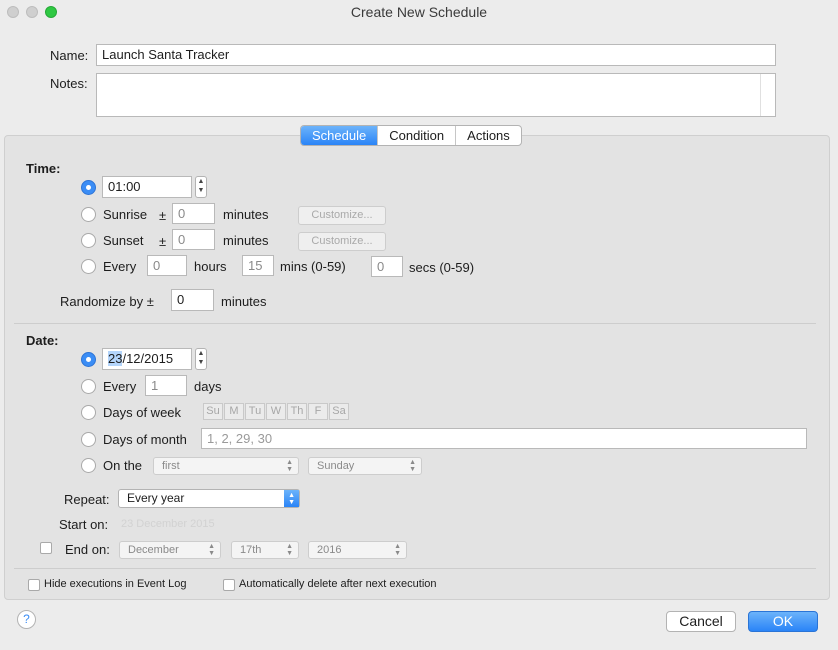  I want to click on weekday-value: Sunday, so click(336, 466).